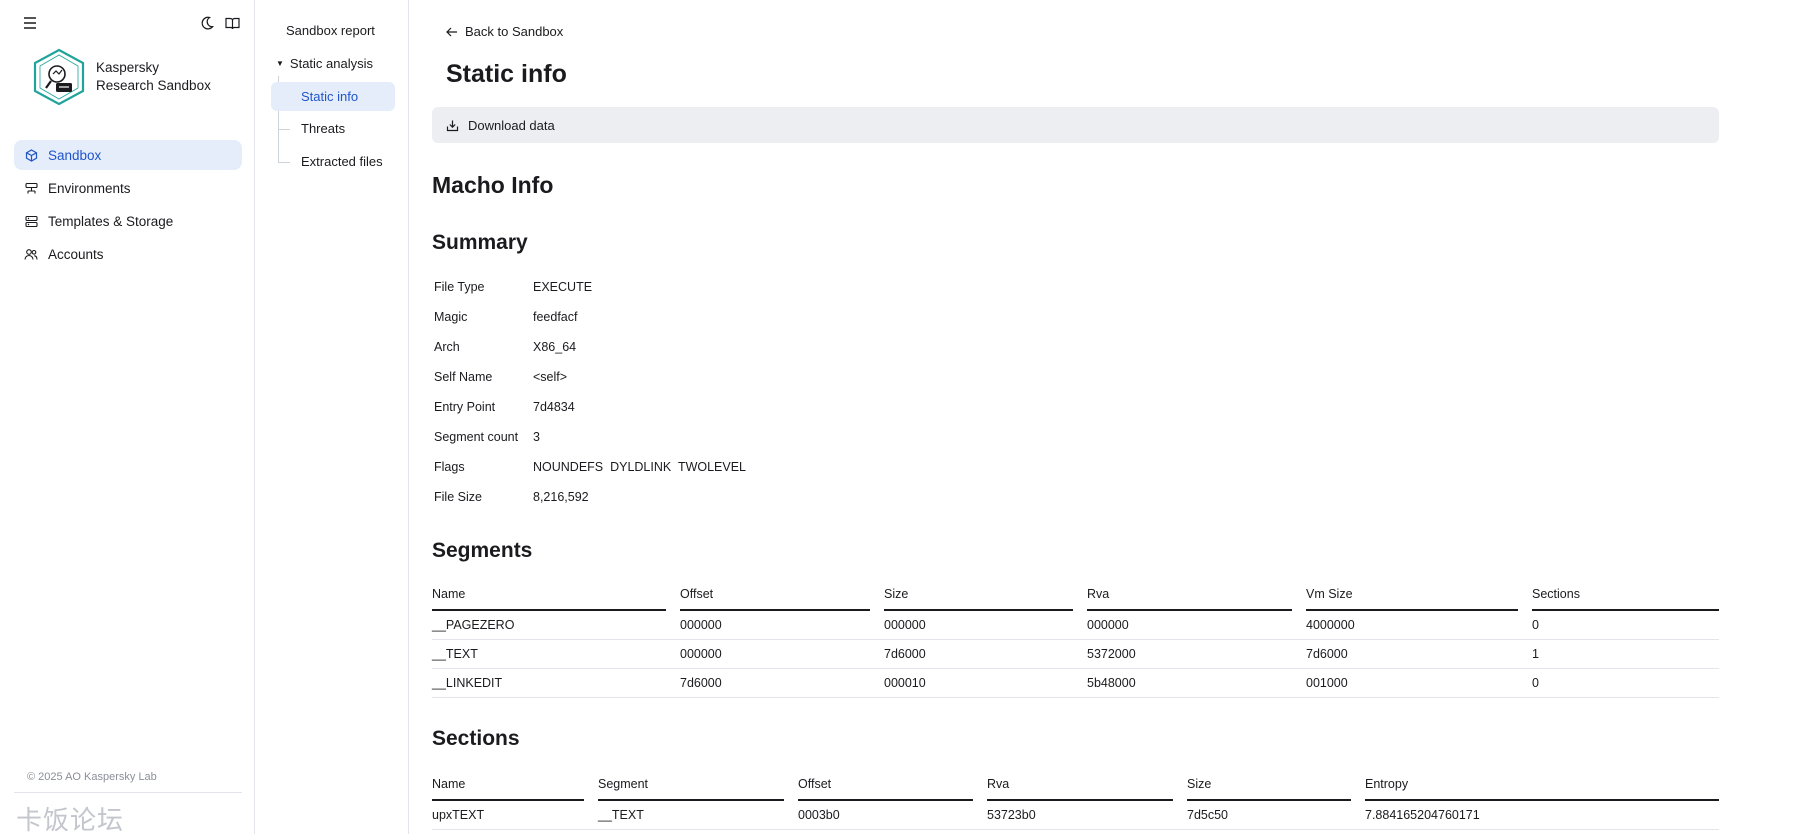  I want to click on macho-info-heading: Macho Info, so click(493, 185).